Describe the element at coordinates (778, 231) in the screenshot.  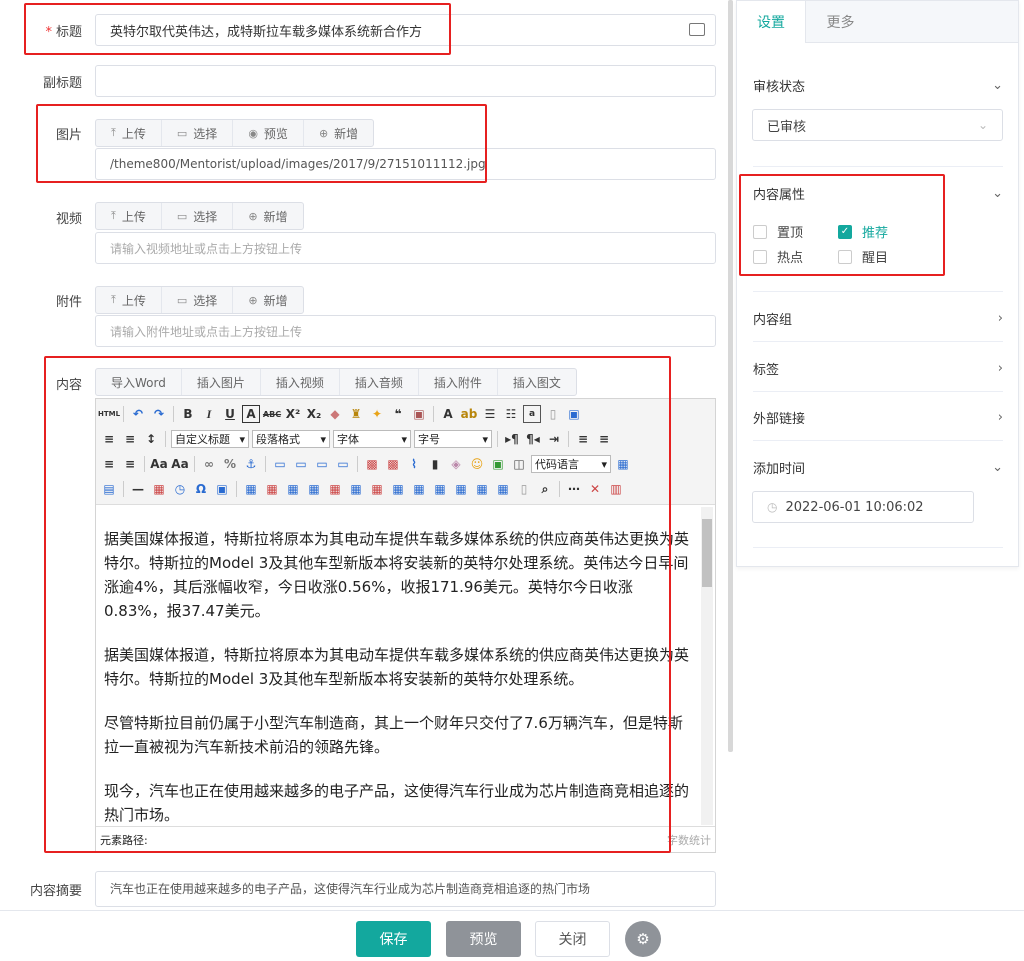
I see `checkbox-pin: 置顶` at that location.